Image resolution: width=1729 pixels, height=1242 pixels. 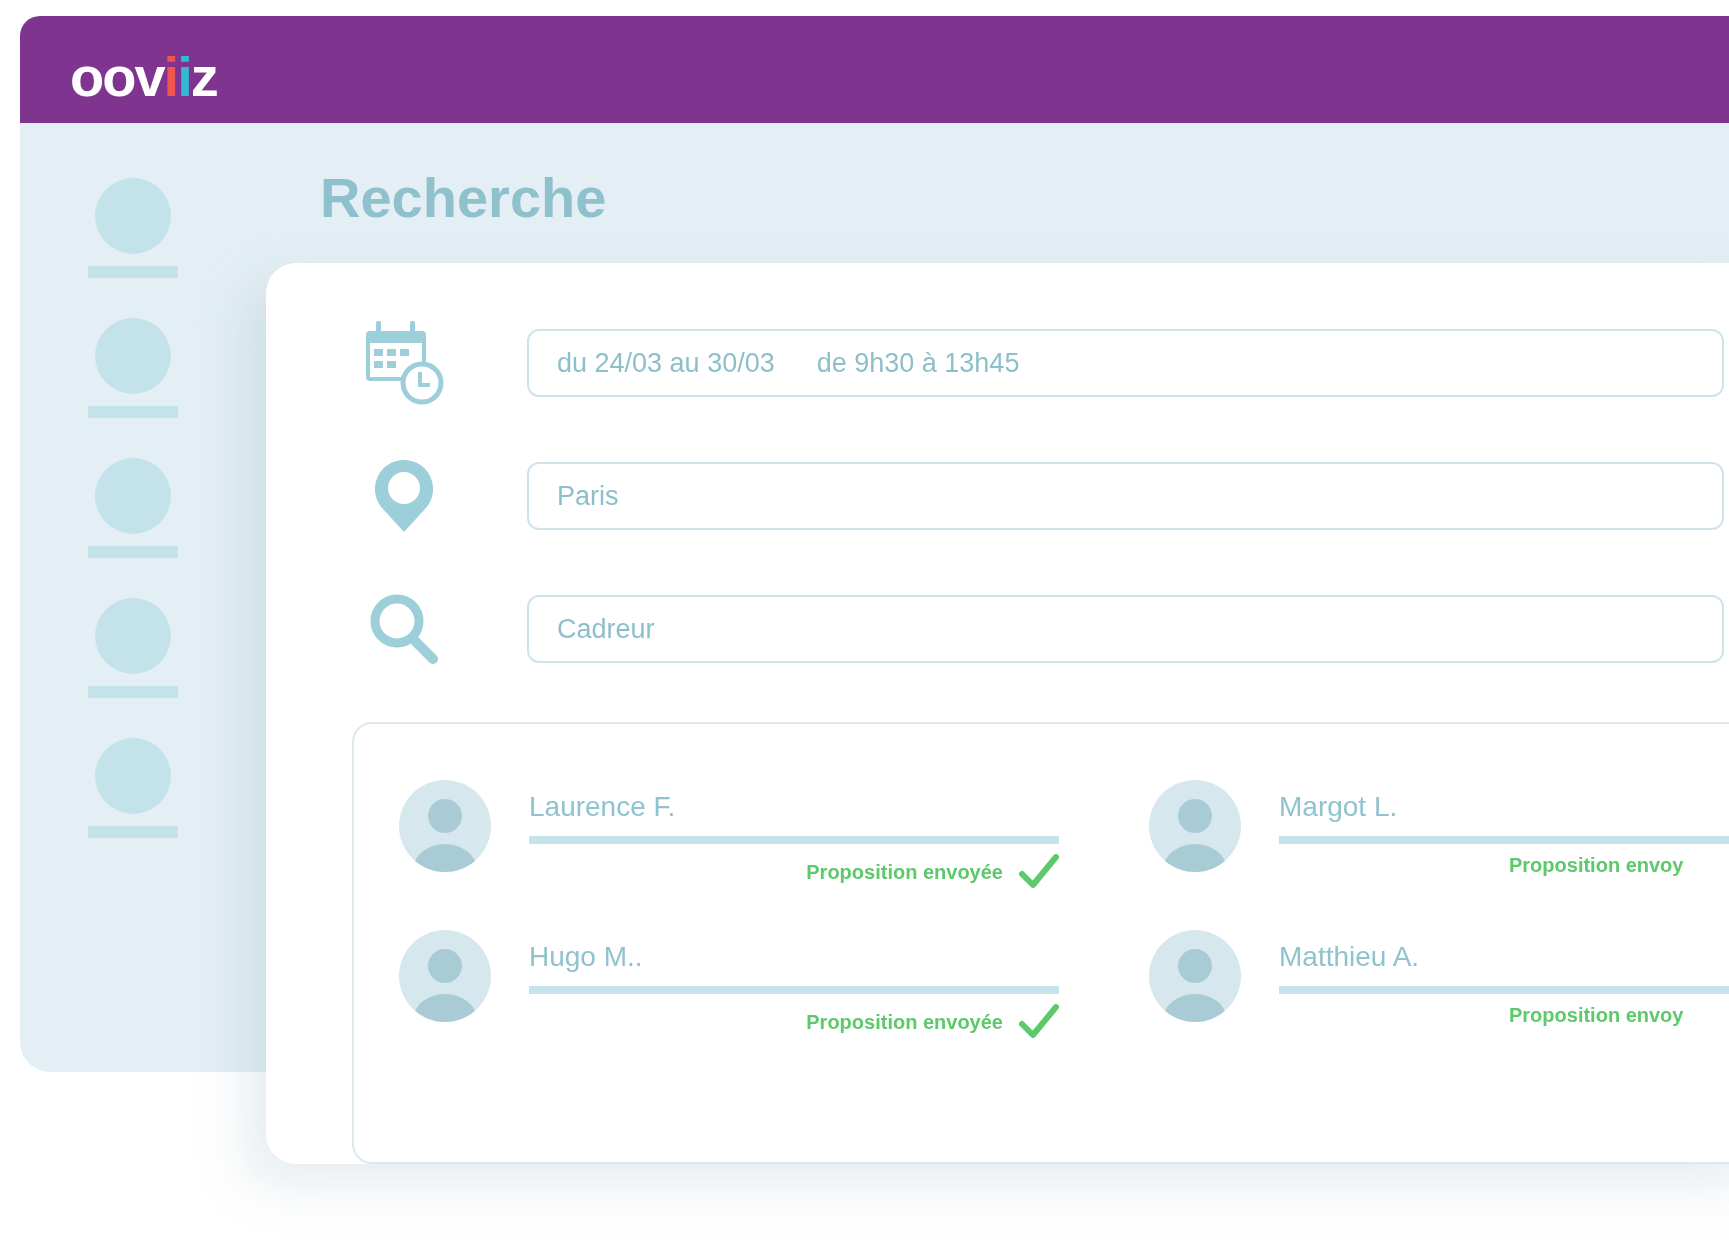 What do you see at coordinates (602, 807) in the screenshot?
I see `person-name: Laurence F.` at bounding box center [602, 807].